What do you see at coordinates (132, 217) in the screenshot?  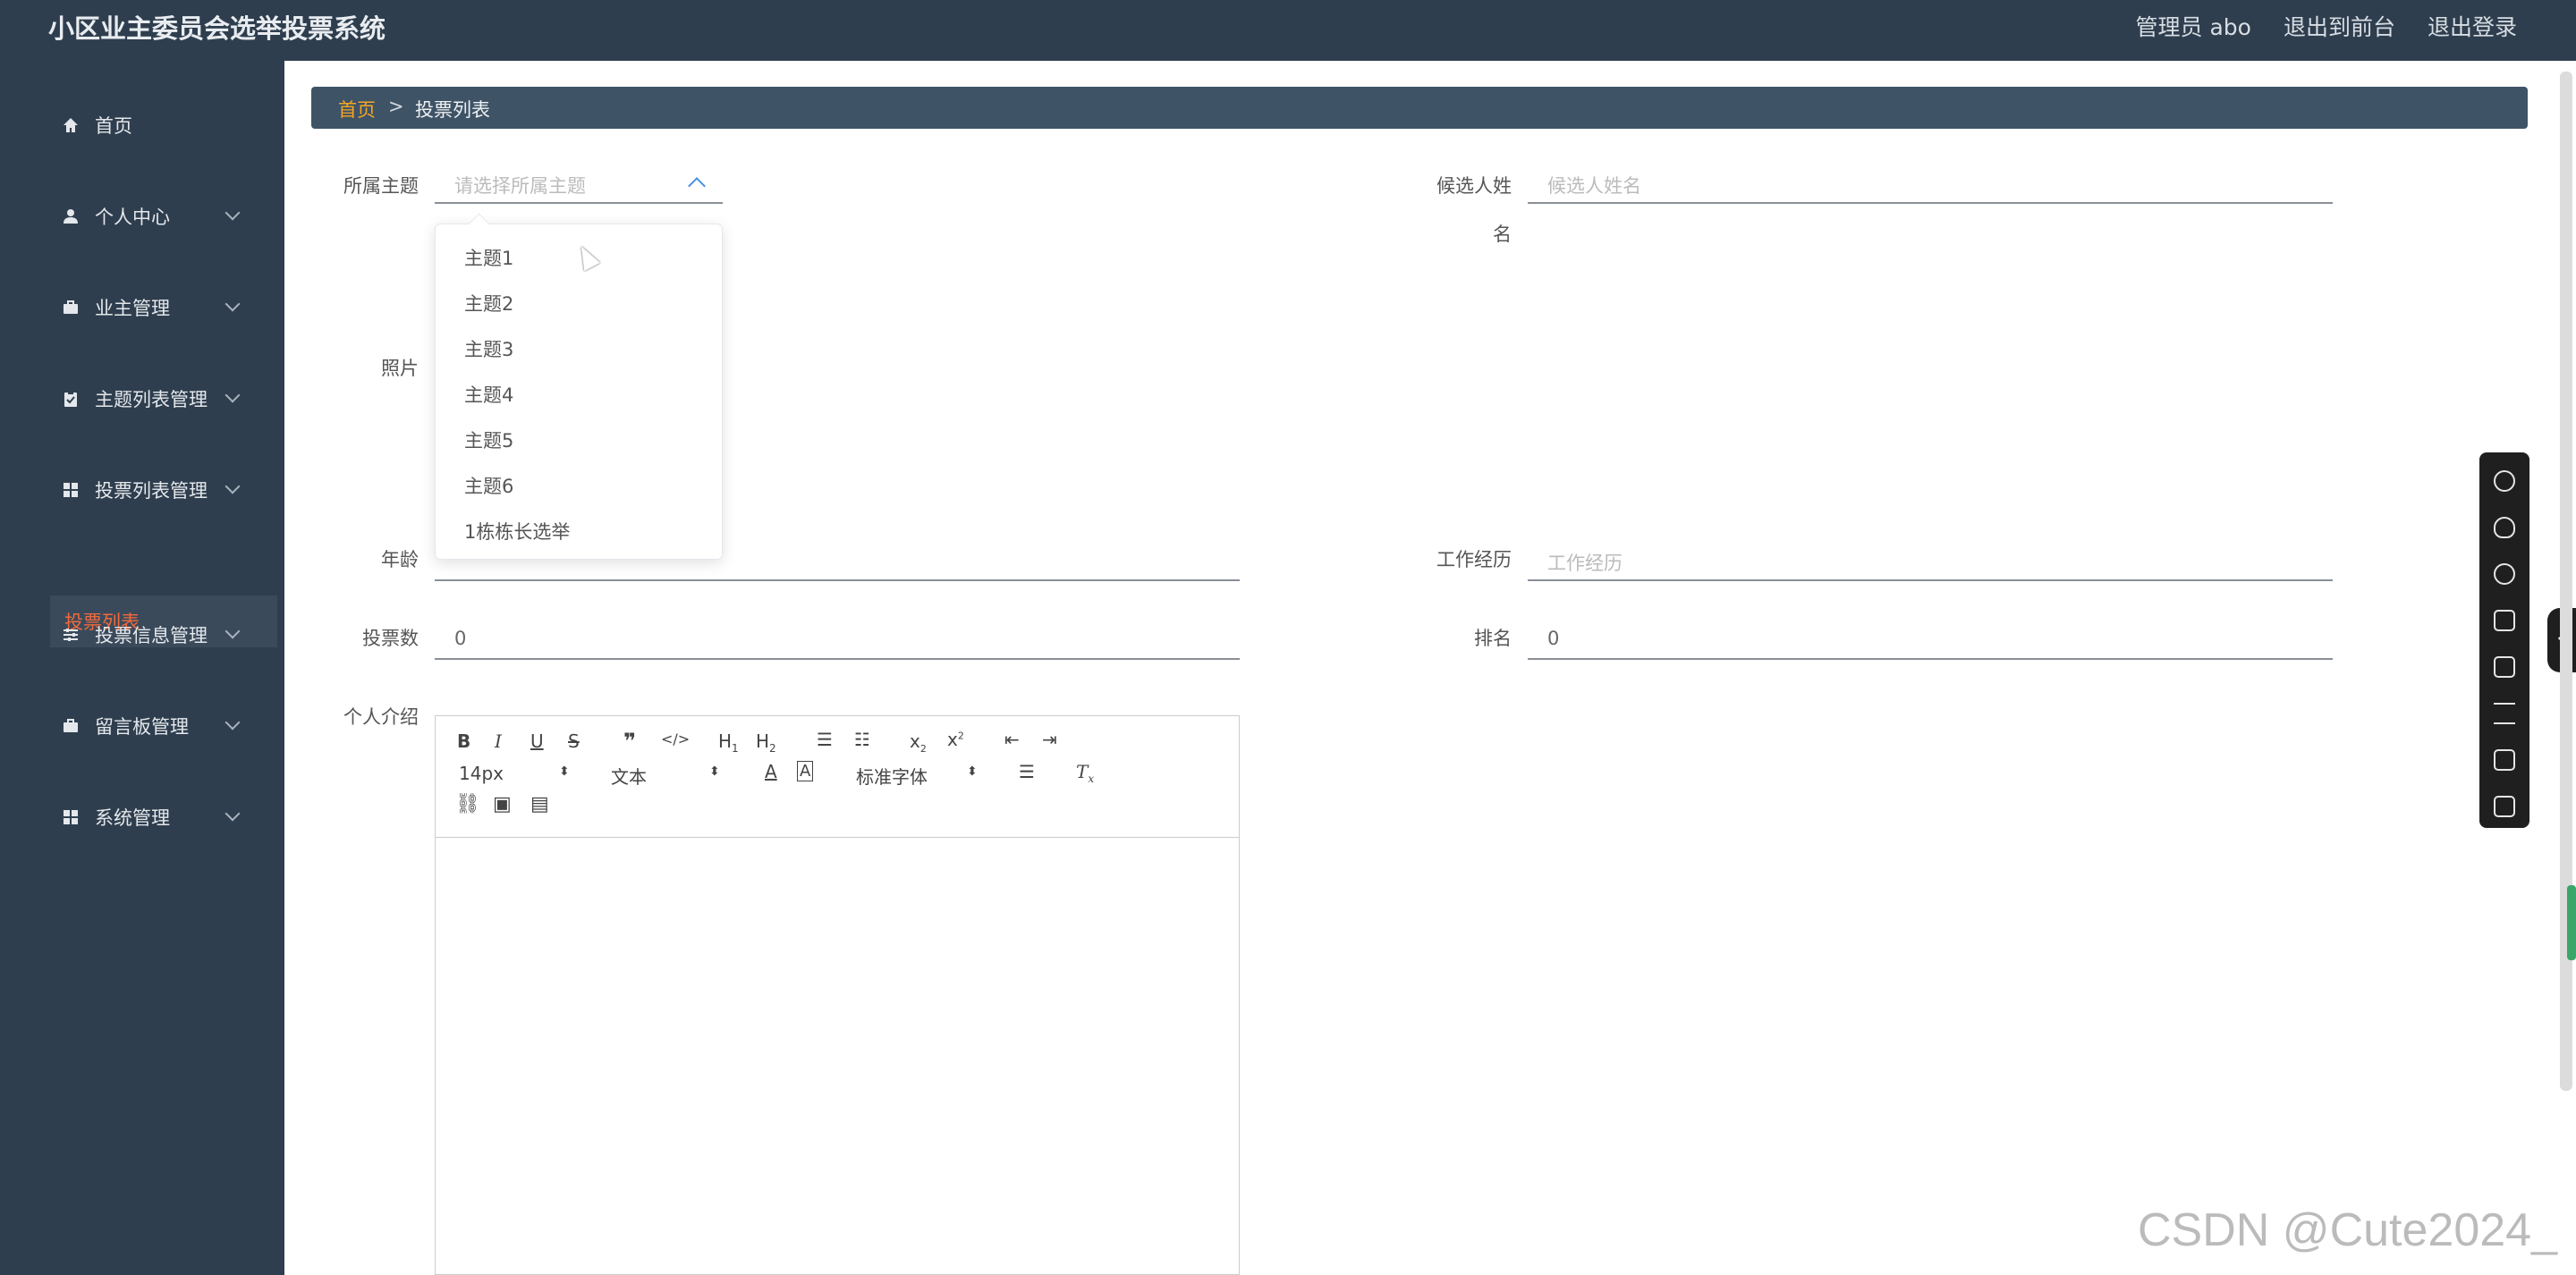 I see `sidebar-item-label: 个人中心` at bounding box center [132, 217].